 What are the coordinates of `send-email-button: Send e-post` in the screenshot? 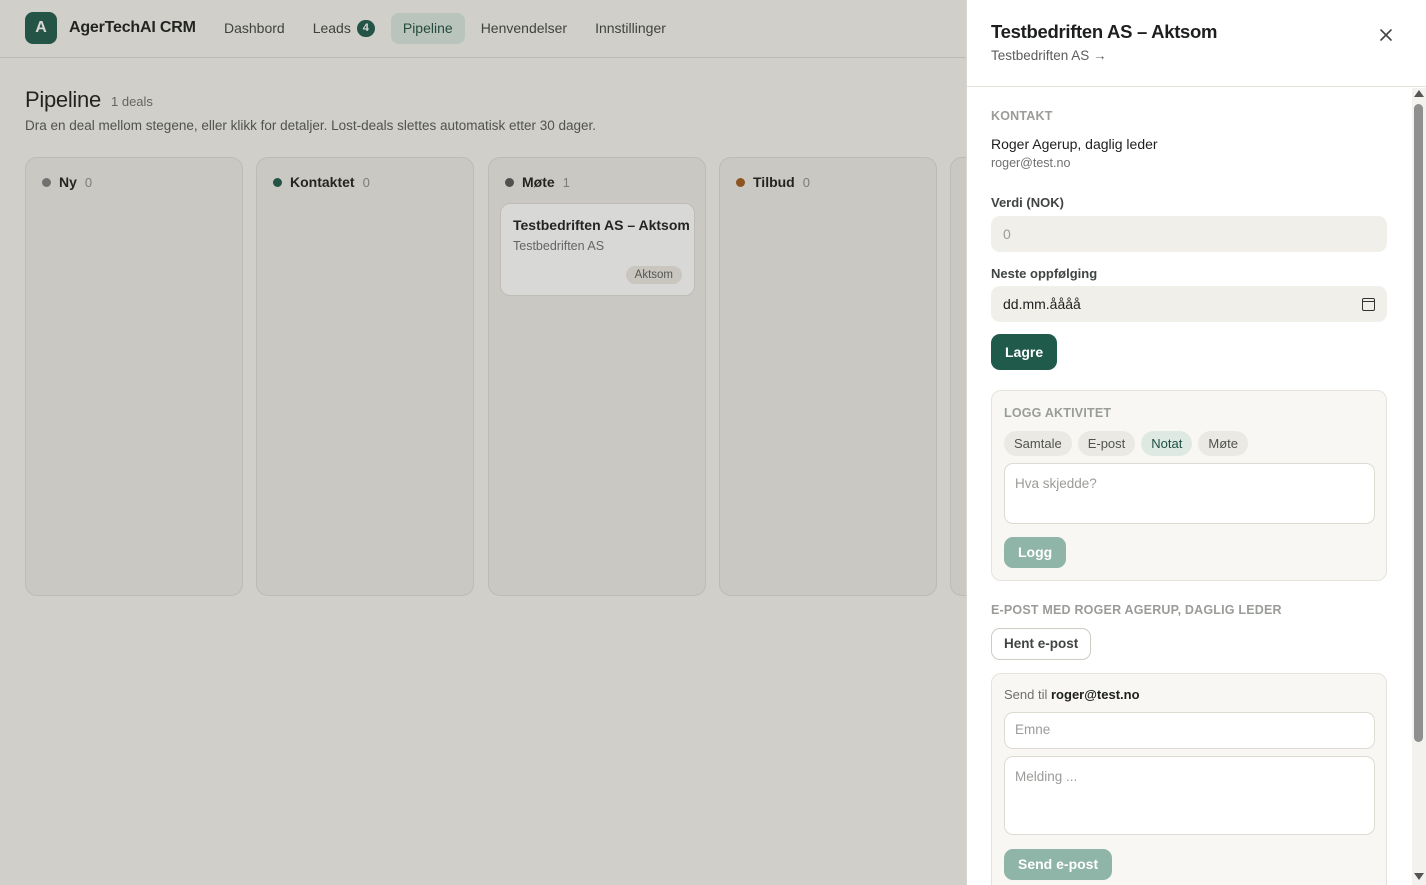 It's located at (1058, 864).